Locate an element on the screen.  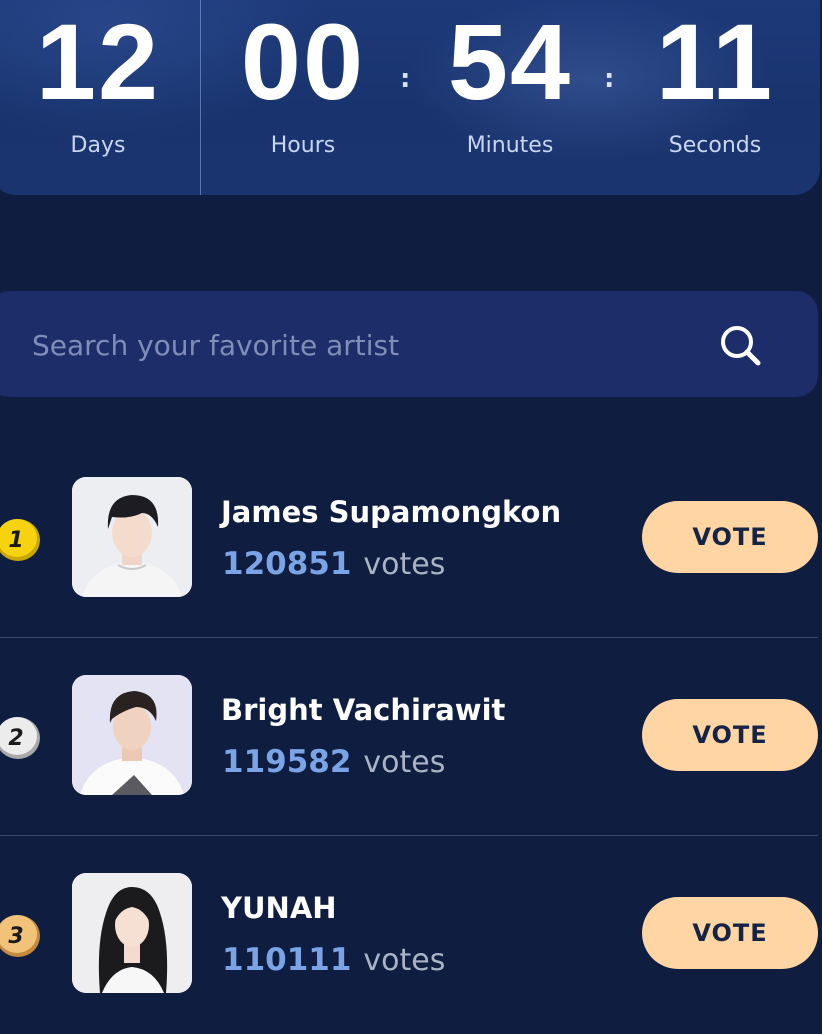
countdown-minutes: 54 Minutes is located at coordinates (510, 79).